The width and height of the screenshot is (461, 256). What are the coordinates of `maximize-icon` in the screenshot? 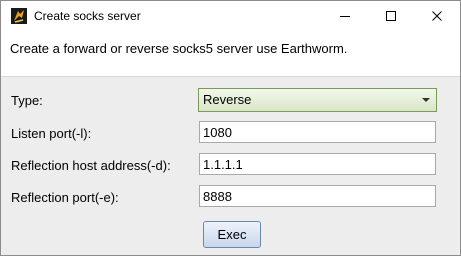 It's located at (391, 16).